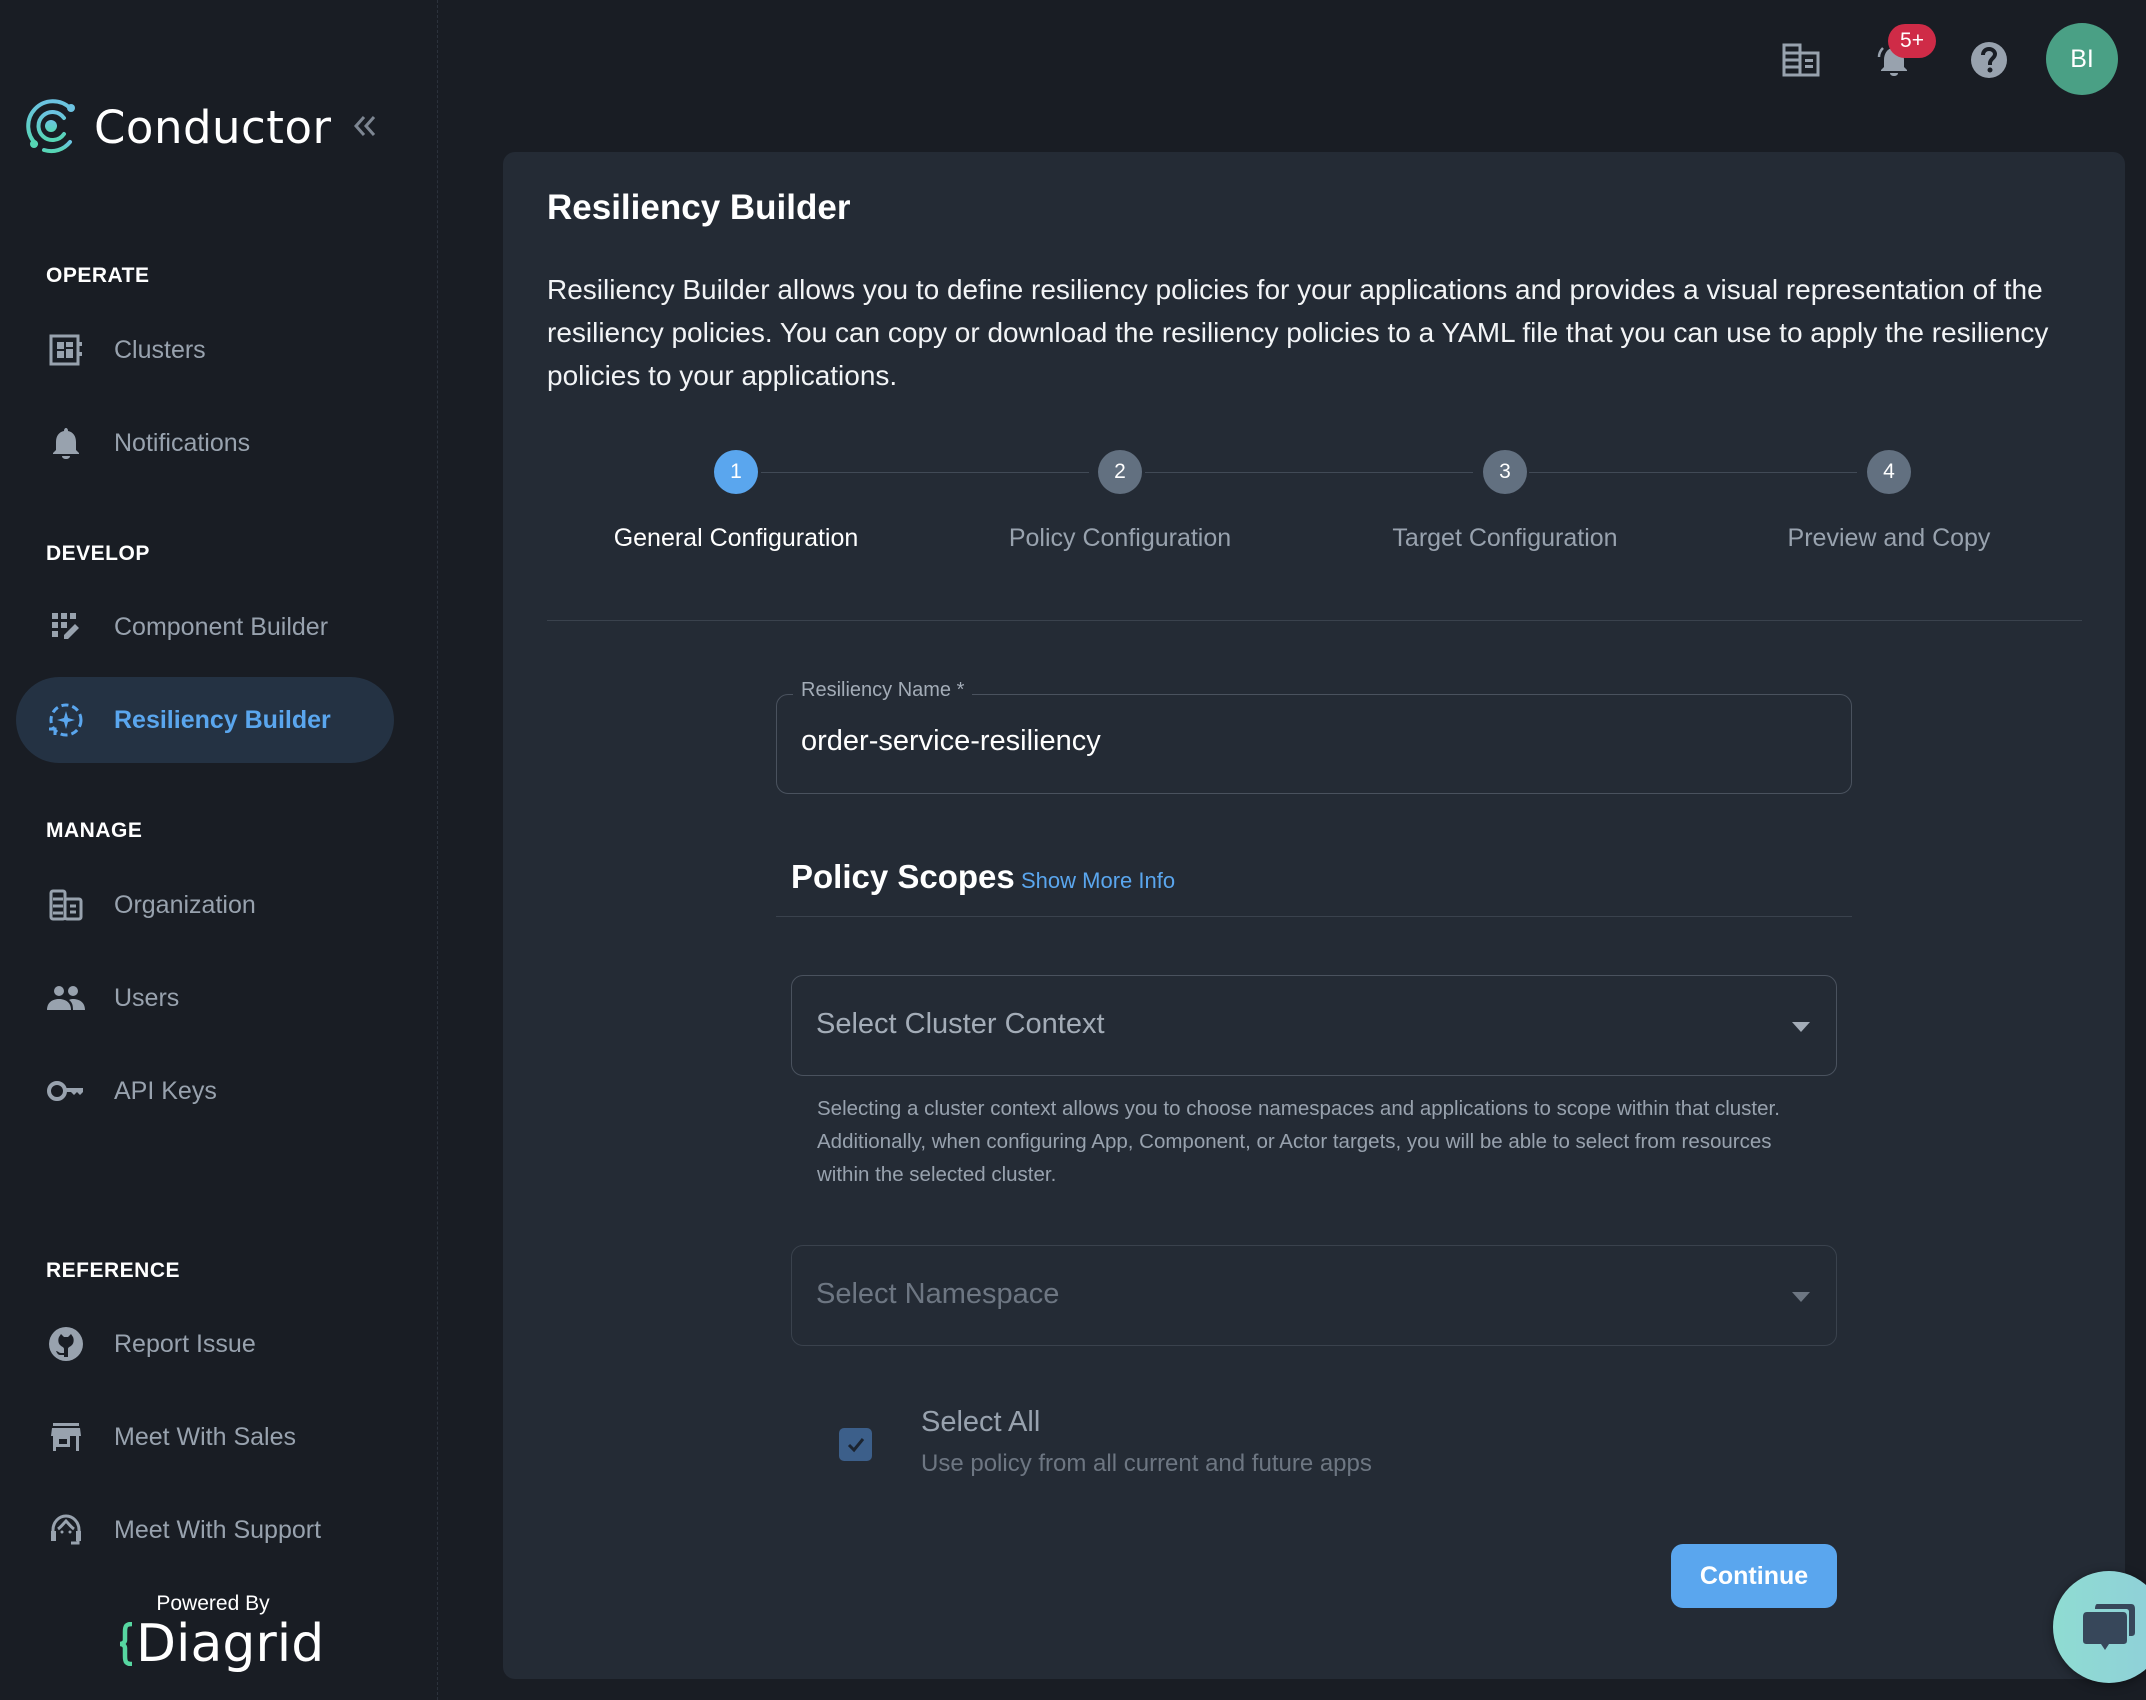 The height and width of the screenshot is (1700, 2146). What do you see at coordinates (736, 472) in the screenshot?
I see `step-1-indicator: 1` at bounding box center [736, 472].